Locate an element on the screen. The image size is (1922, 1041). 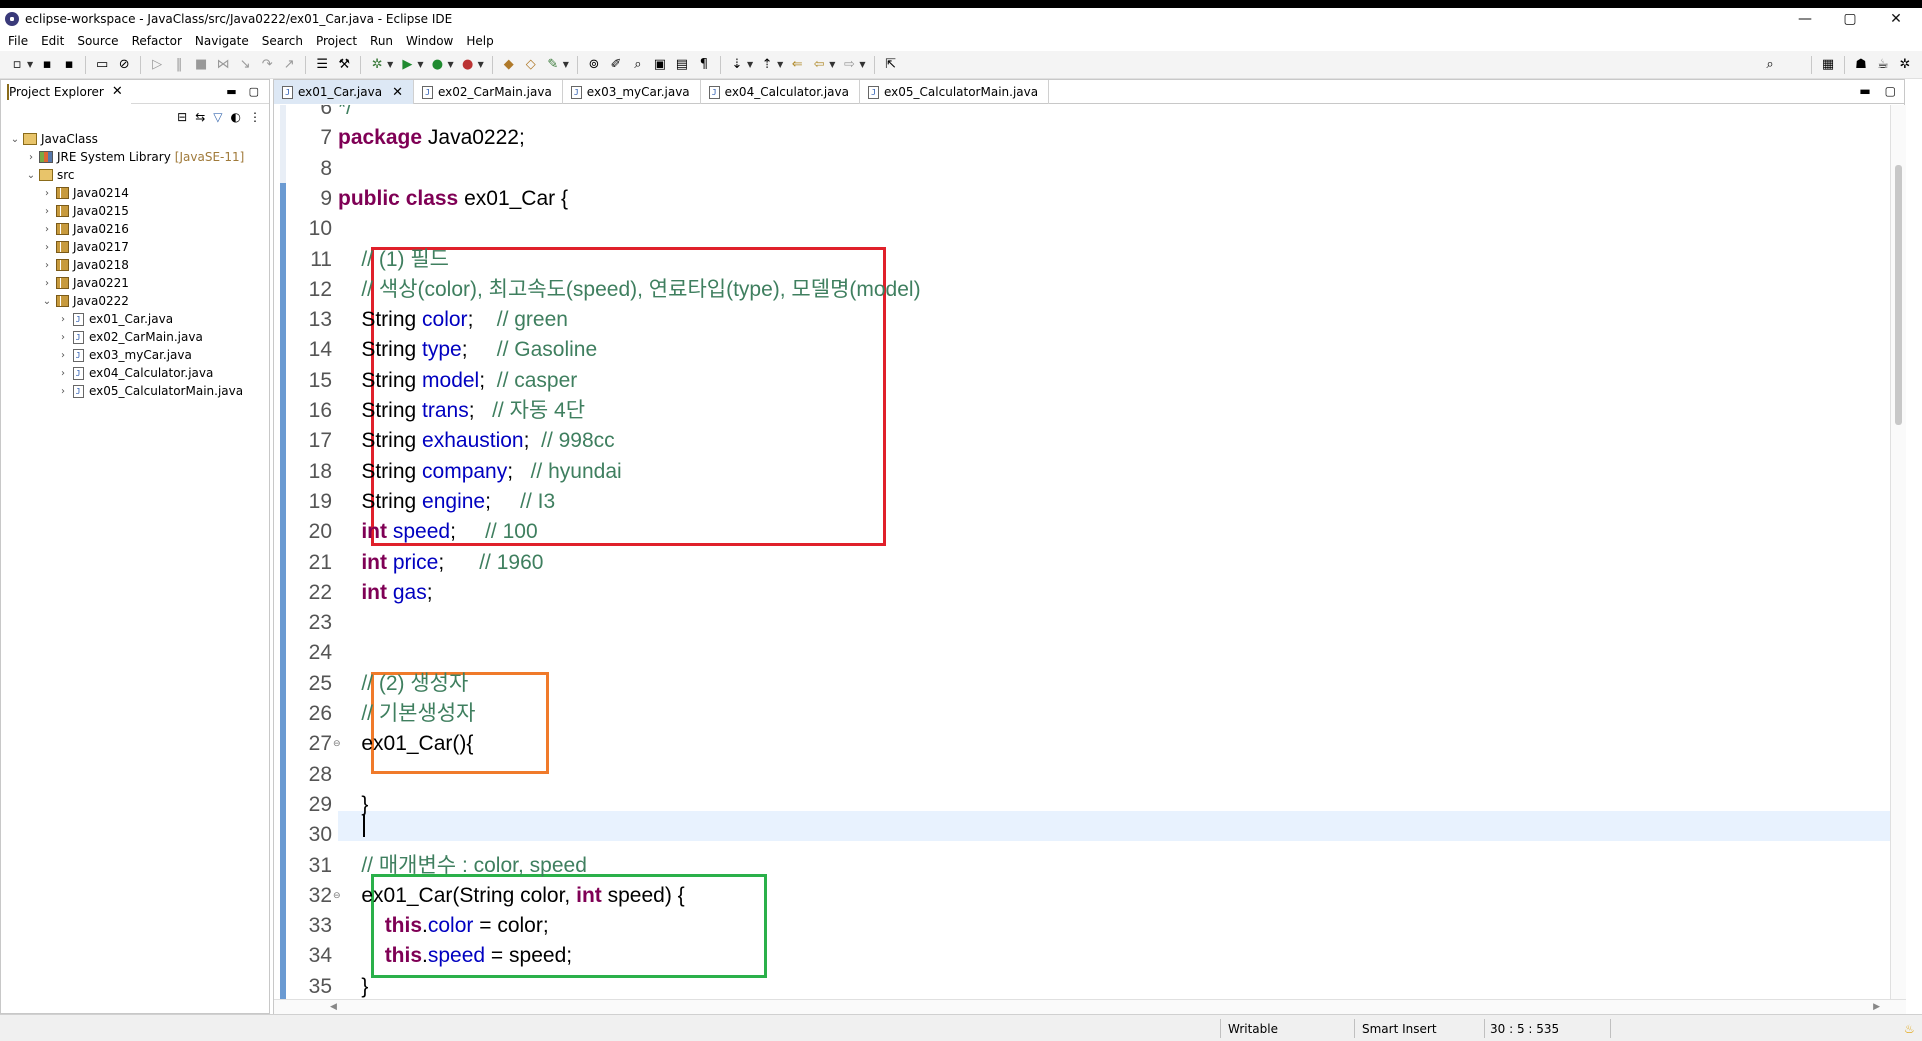
external-tools-dropdown-icon: ▼ is located at coordinates (481, 64).